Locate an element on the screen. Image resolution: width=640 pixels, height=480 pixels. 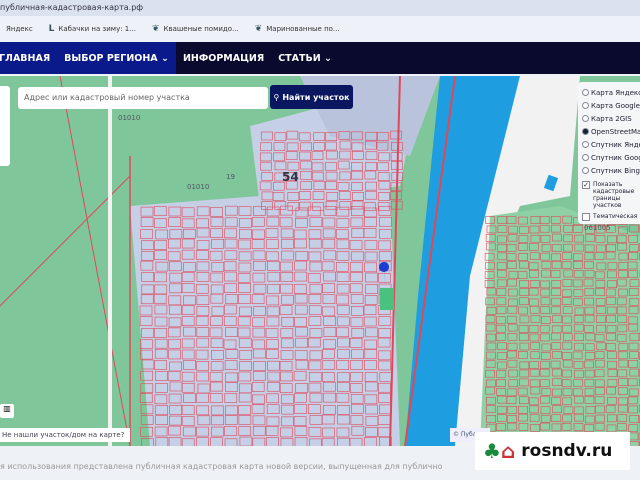
layer-option: Спутник Яндекс is located at coordinates (611, 144).